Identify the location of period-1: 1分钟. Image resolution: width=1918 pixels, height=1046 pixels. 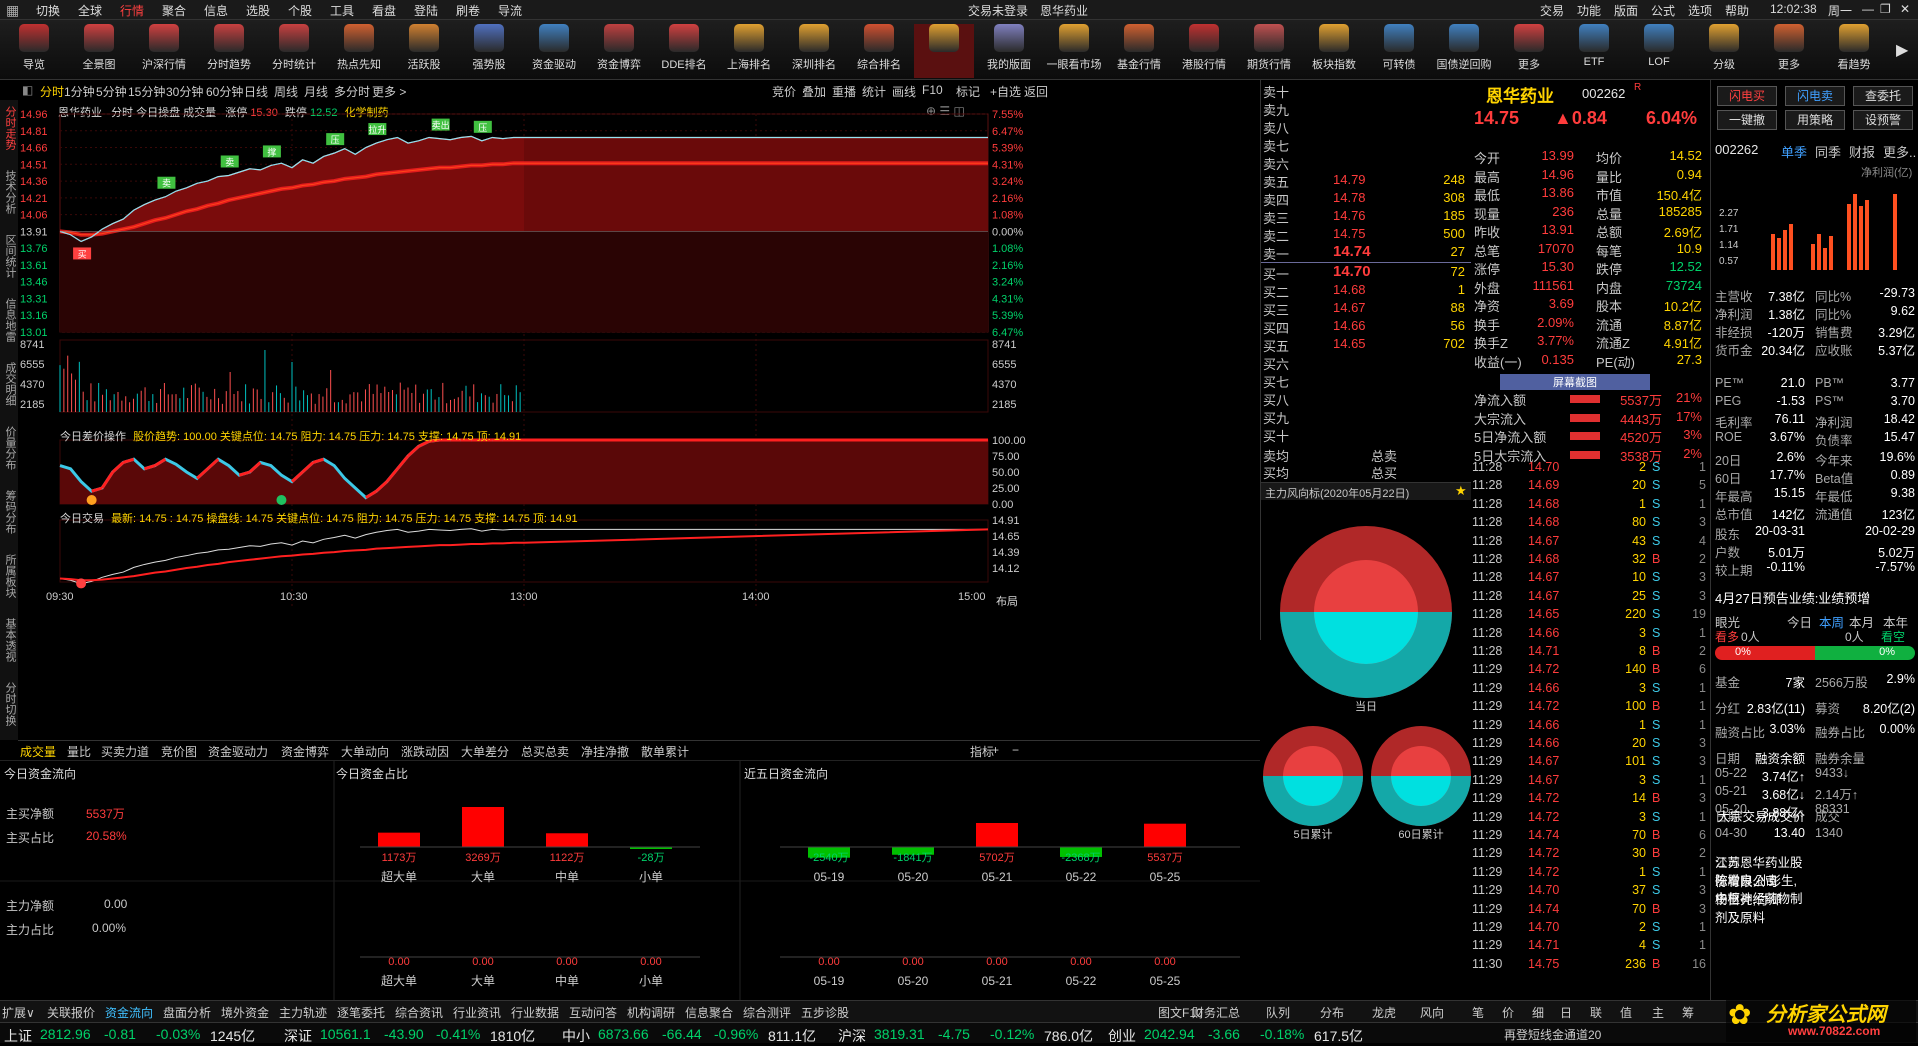
(79, 91).